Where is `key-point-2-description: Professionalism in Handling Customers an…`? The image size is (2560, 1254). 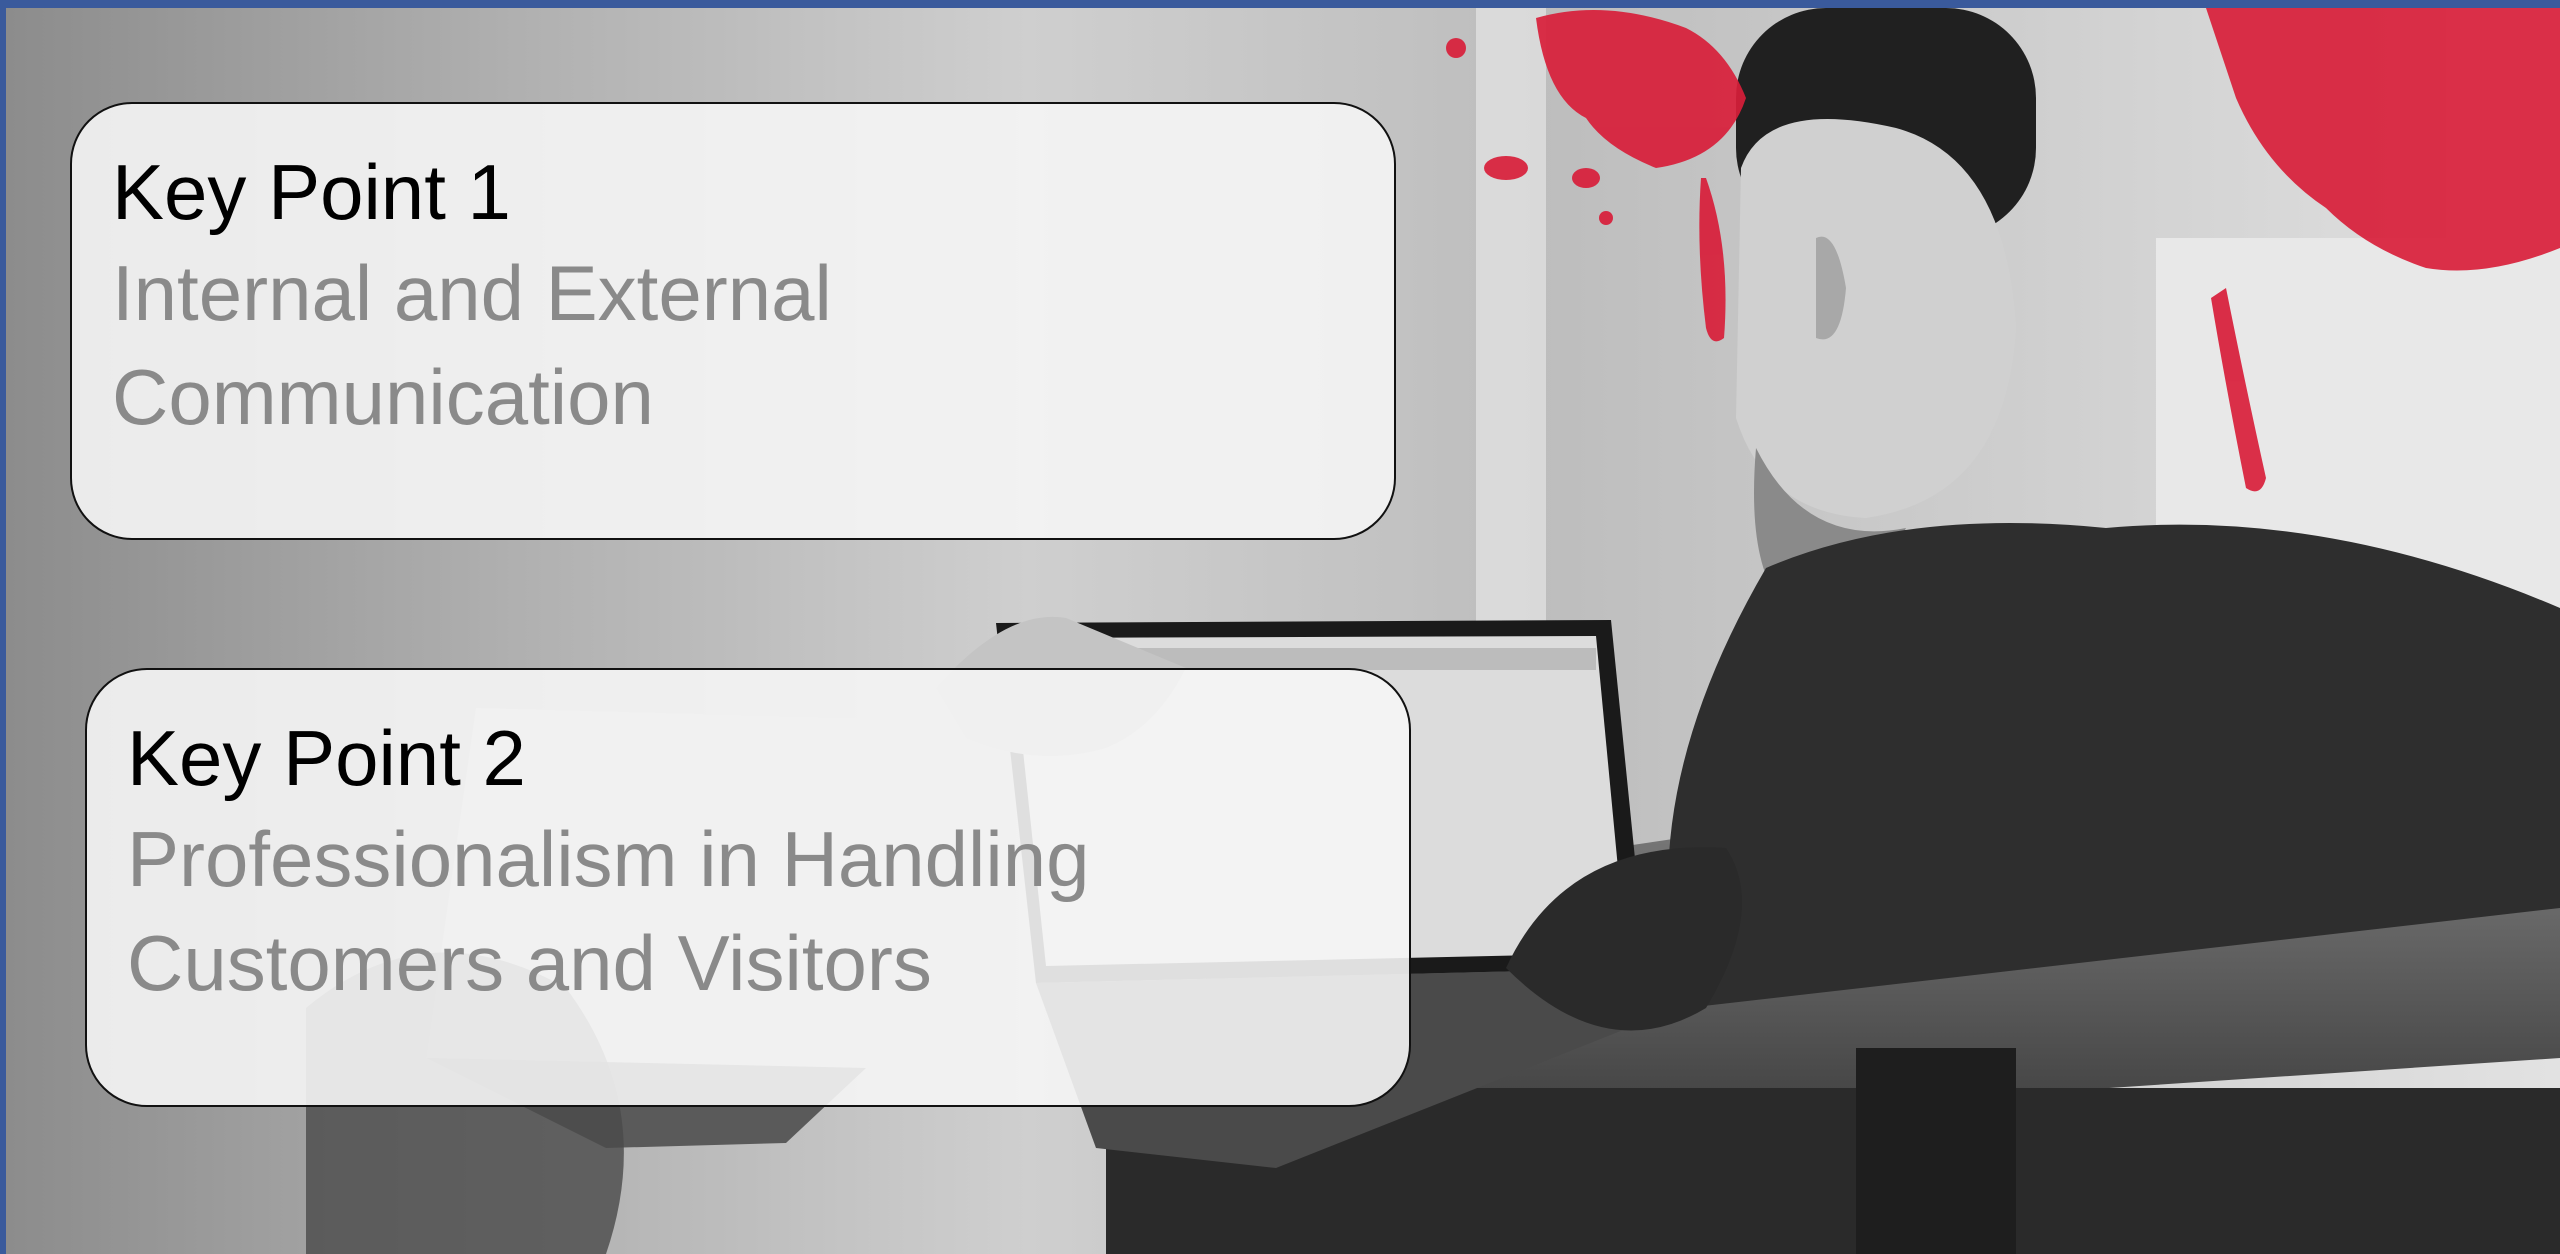 key-point-2-description: Professionalism in Handling Customers an… is located at coordinates (608, 911).